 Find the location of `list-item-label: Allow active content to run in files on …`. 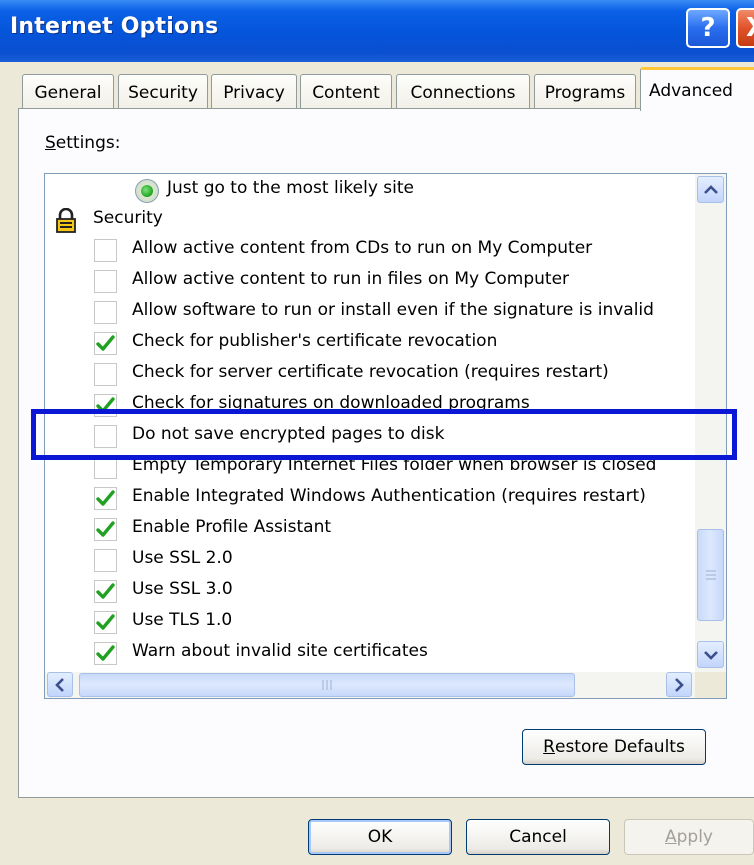

list-item-label: Allow active content to run in files on … is located at coordinates (351, 279).